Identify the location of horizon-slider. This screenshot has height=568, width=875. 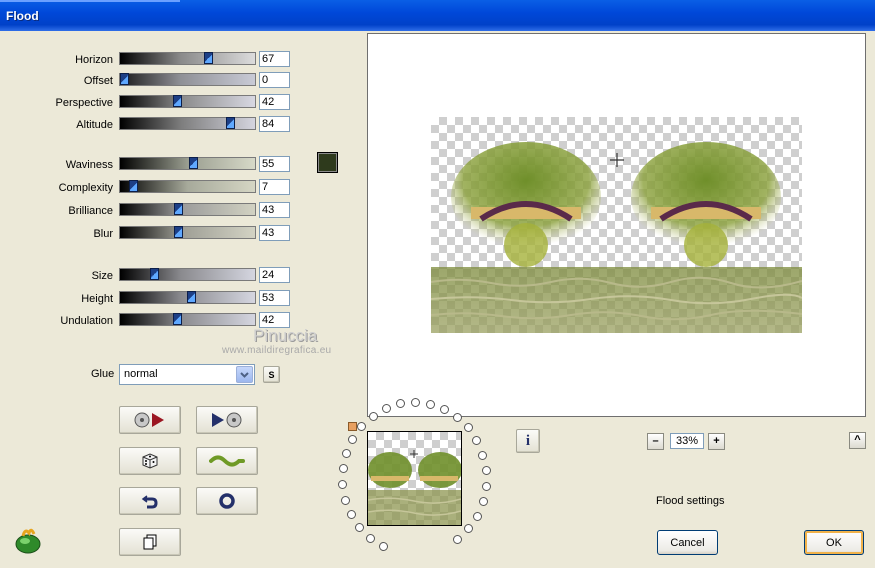
(187, 58).